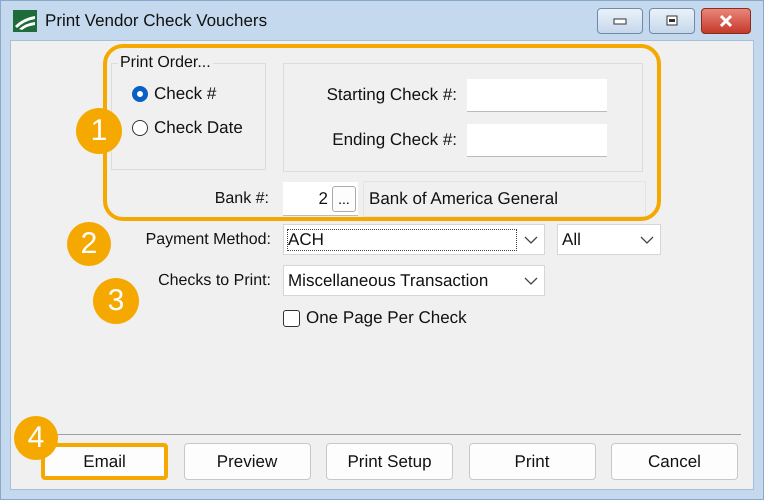  Describe the element at coordinates (241, 199) in the screenshot. I see `field-label: Bank #:` at that location.